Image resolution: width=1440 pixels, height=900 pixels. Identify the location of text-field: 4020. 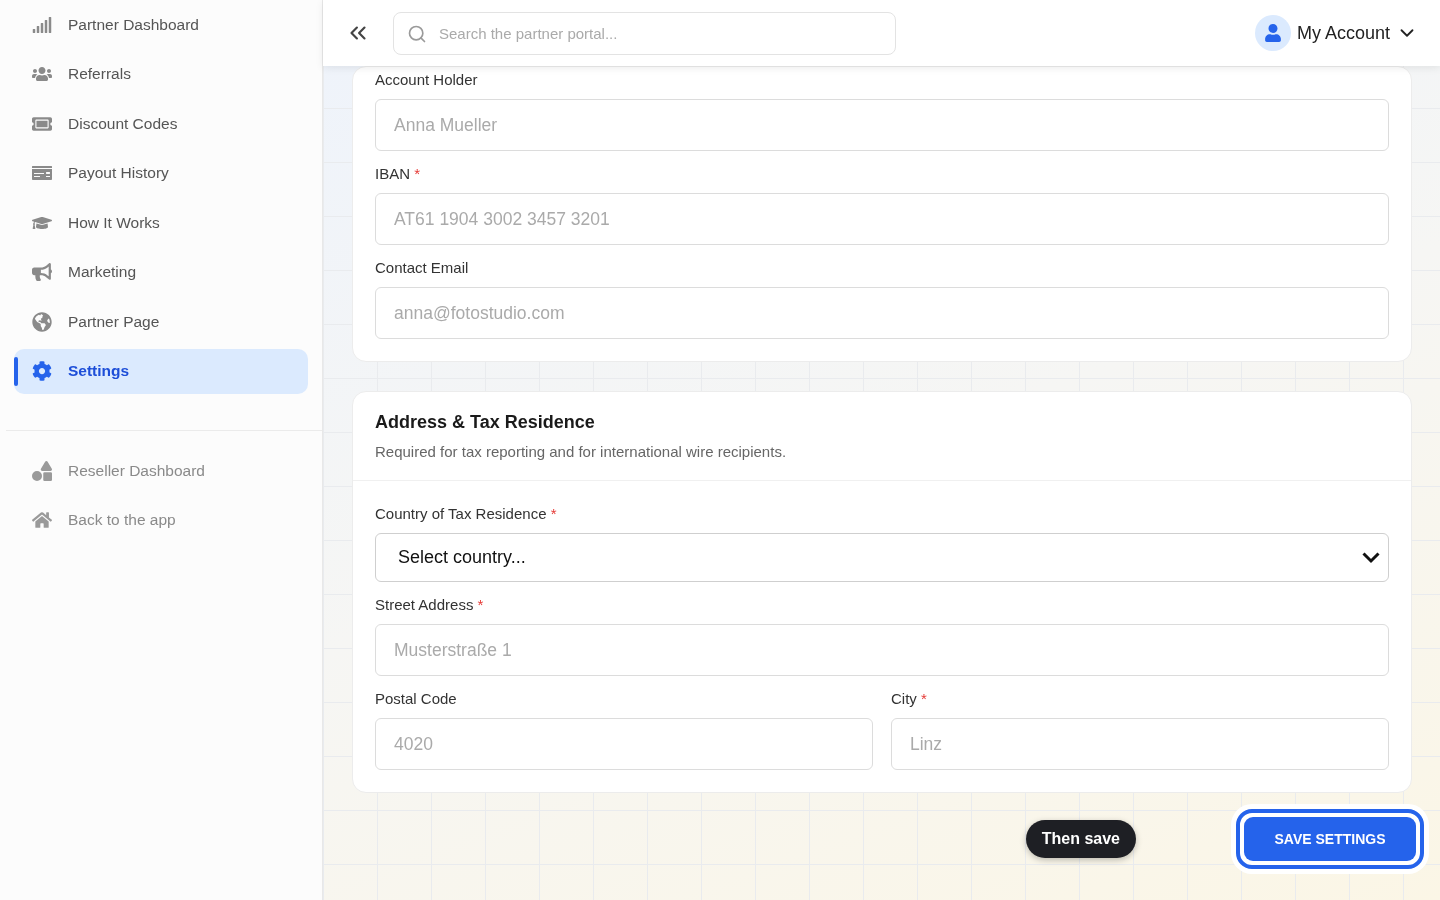
(624, 744).